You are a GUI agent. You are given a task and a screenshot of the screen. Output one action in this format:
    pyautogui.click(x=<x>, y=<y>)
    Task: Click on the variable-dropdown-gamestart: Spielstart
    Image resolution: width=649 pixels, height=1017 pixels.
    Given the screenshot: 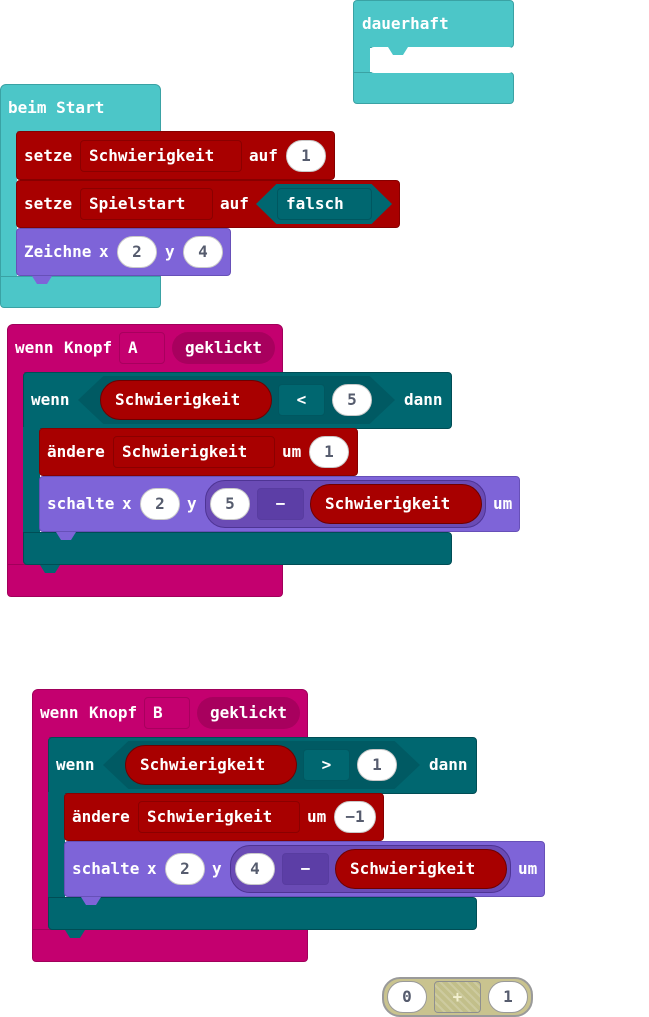 What is the action you would take?
    pyautogui.click(x=146, y=204)
    